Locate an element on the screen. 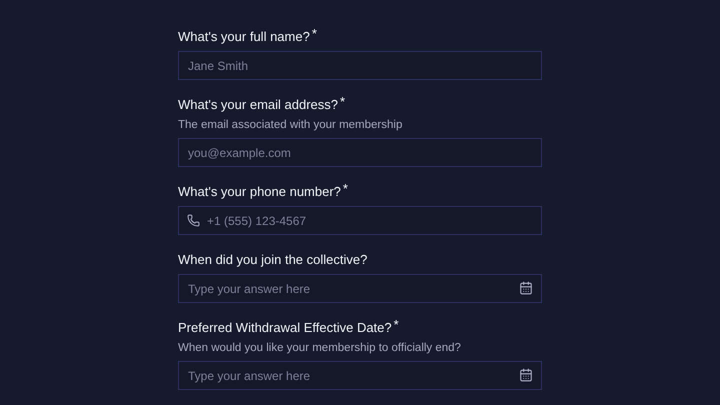 Image resolution: width=720 pixels, height=405 pixels. question-description: The email associated with your membership is located at coordinates (291, 125).